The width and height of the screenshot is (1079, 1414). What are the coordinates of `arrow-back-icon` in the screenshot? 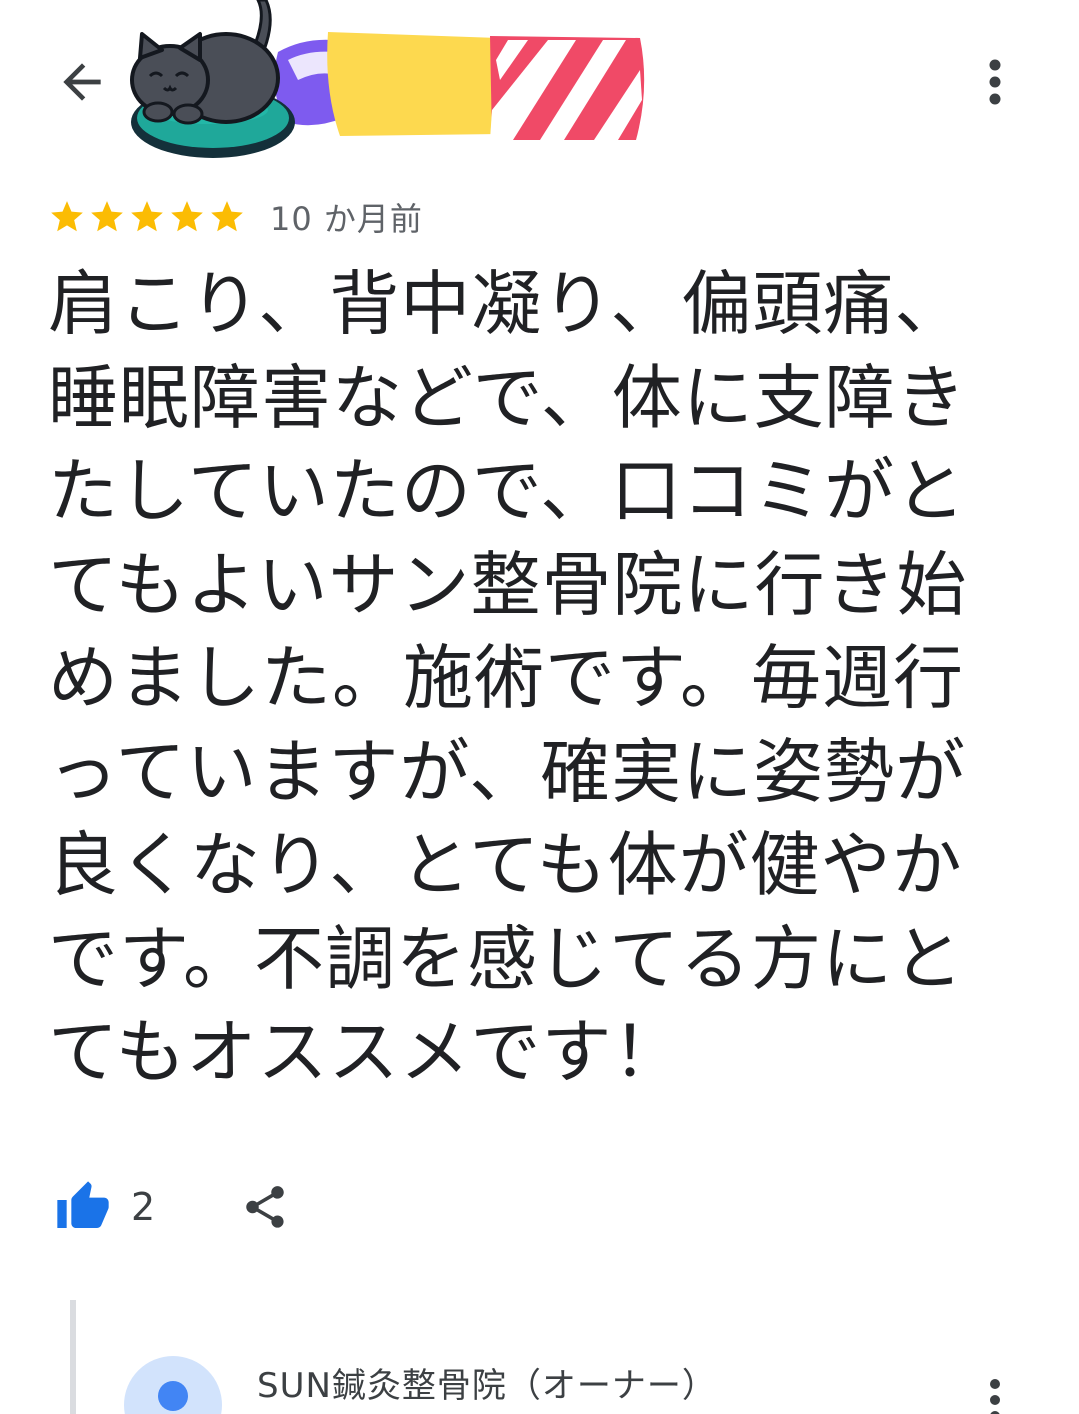 It's located at (82, 82).